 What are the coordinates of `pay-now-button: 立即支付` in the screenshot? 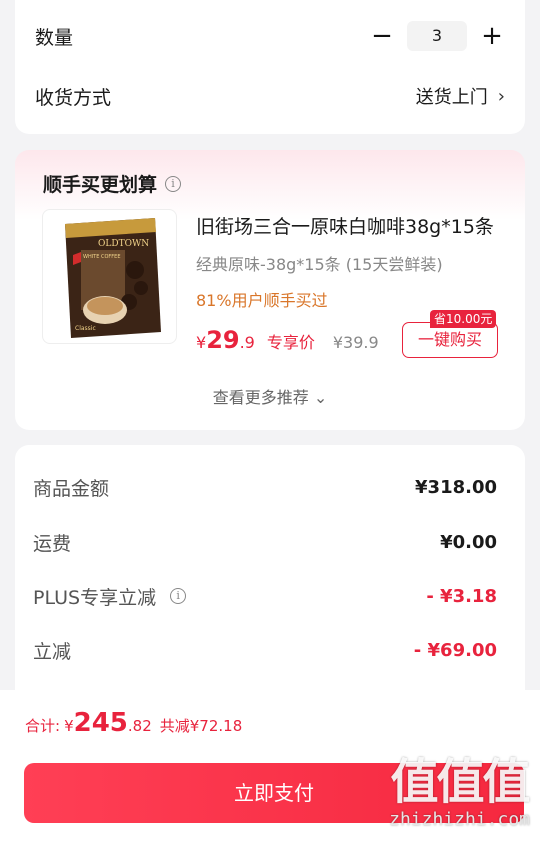 It's located at (274, 793).